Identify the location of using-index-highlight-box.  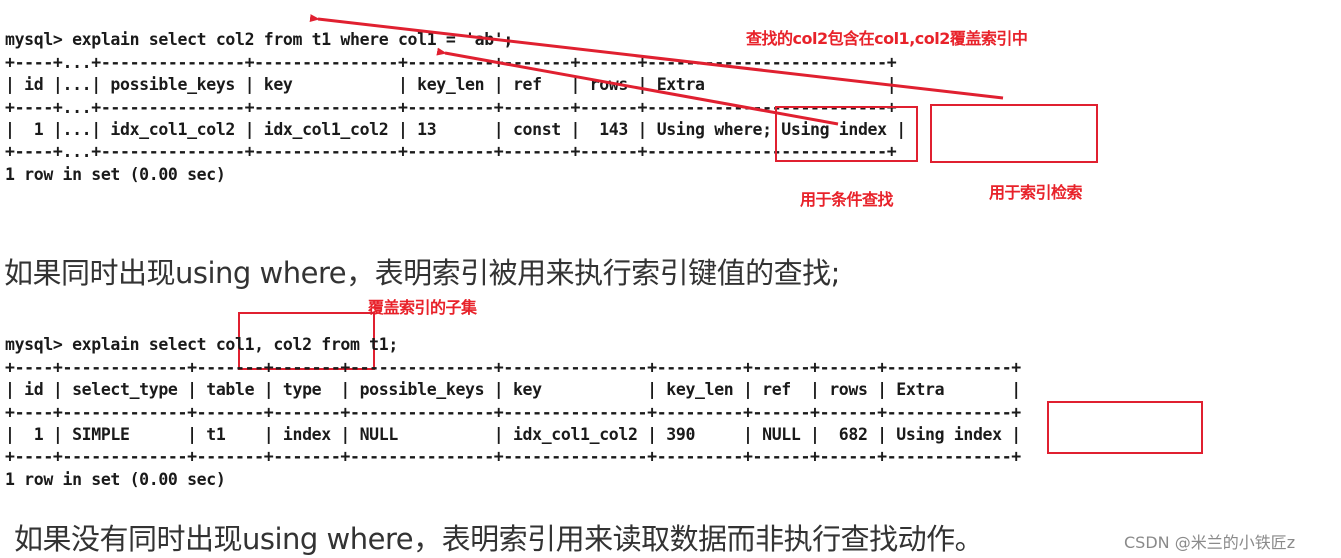
(1014, 133).